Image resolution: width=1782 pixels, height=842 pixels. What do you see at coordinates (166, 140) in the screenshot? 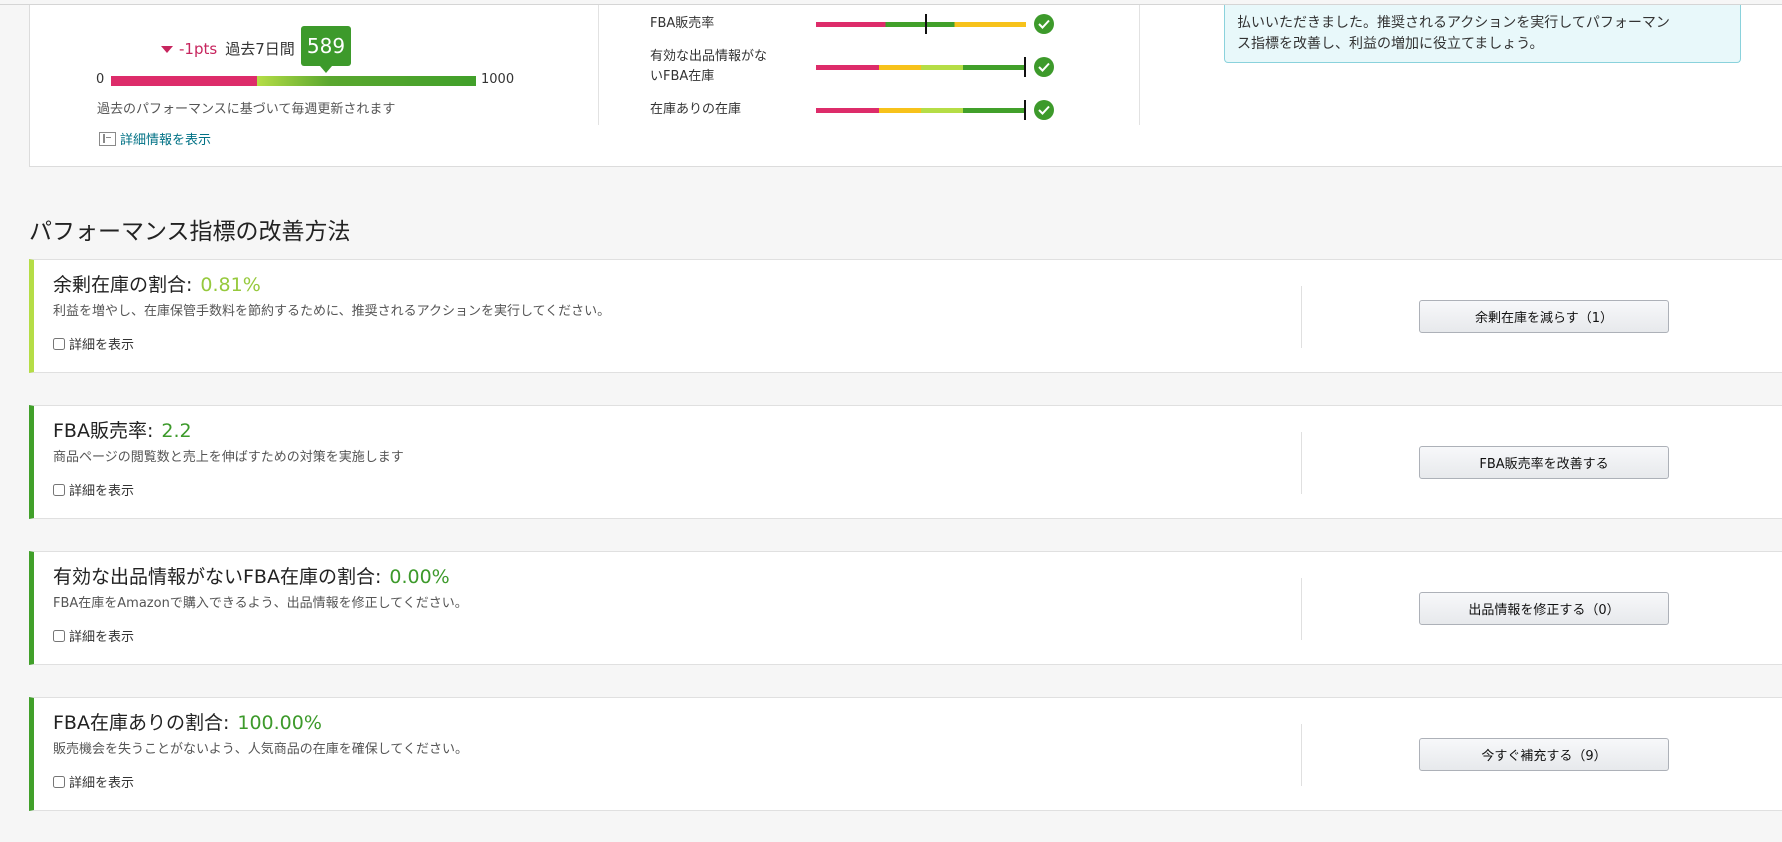
I see `detail-info-link-text: 詳細情報を表示` at bounding box center [166, 140].